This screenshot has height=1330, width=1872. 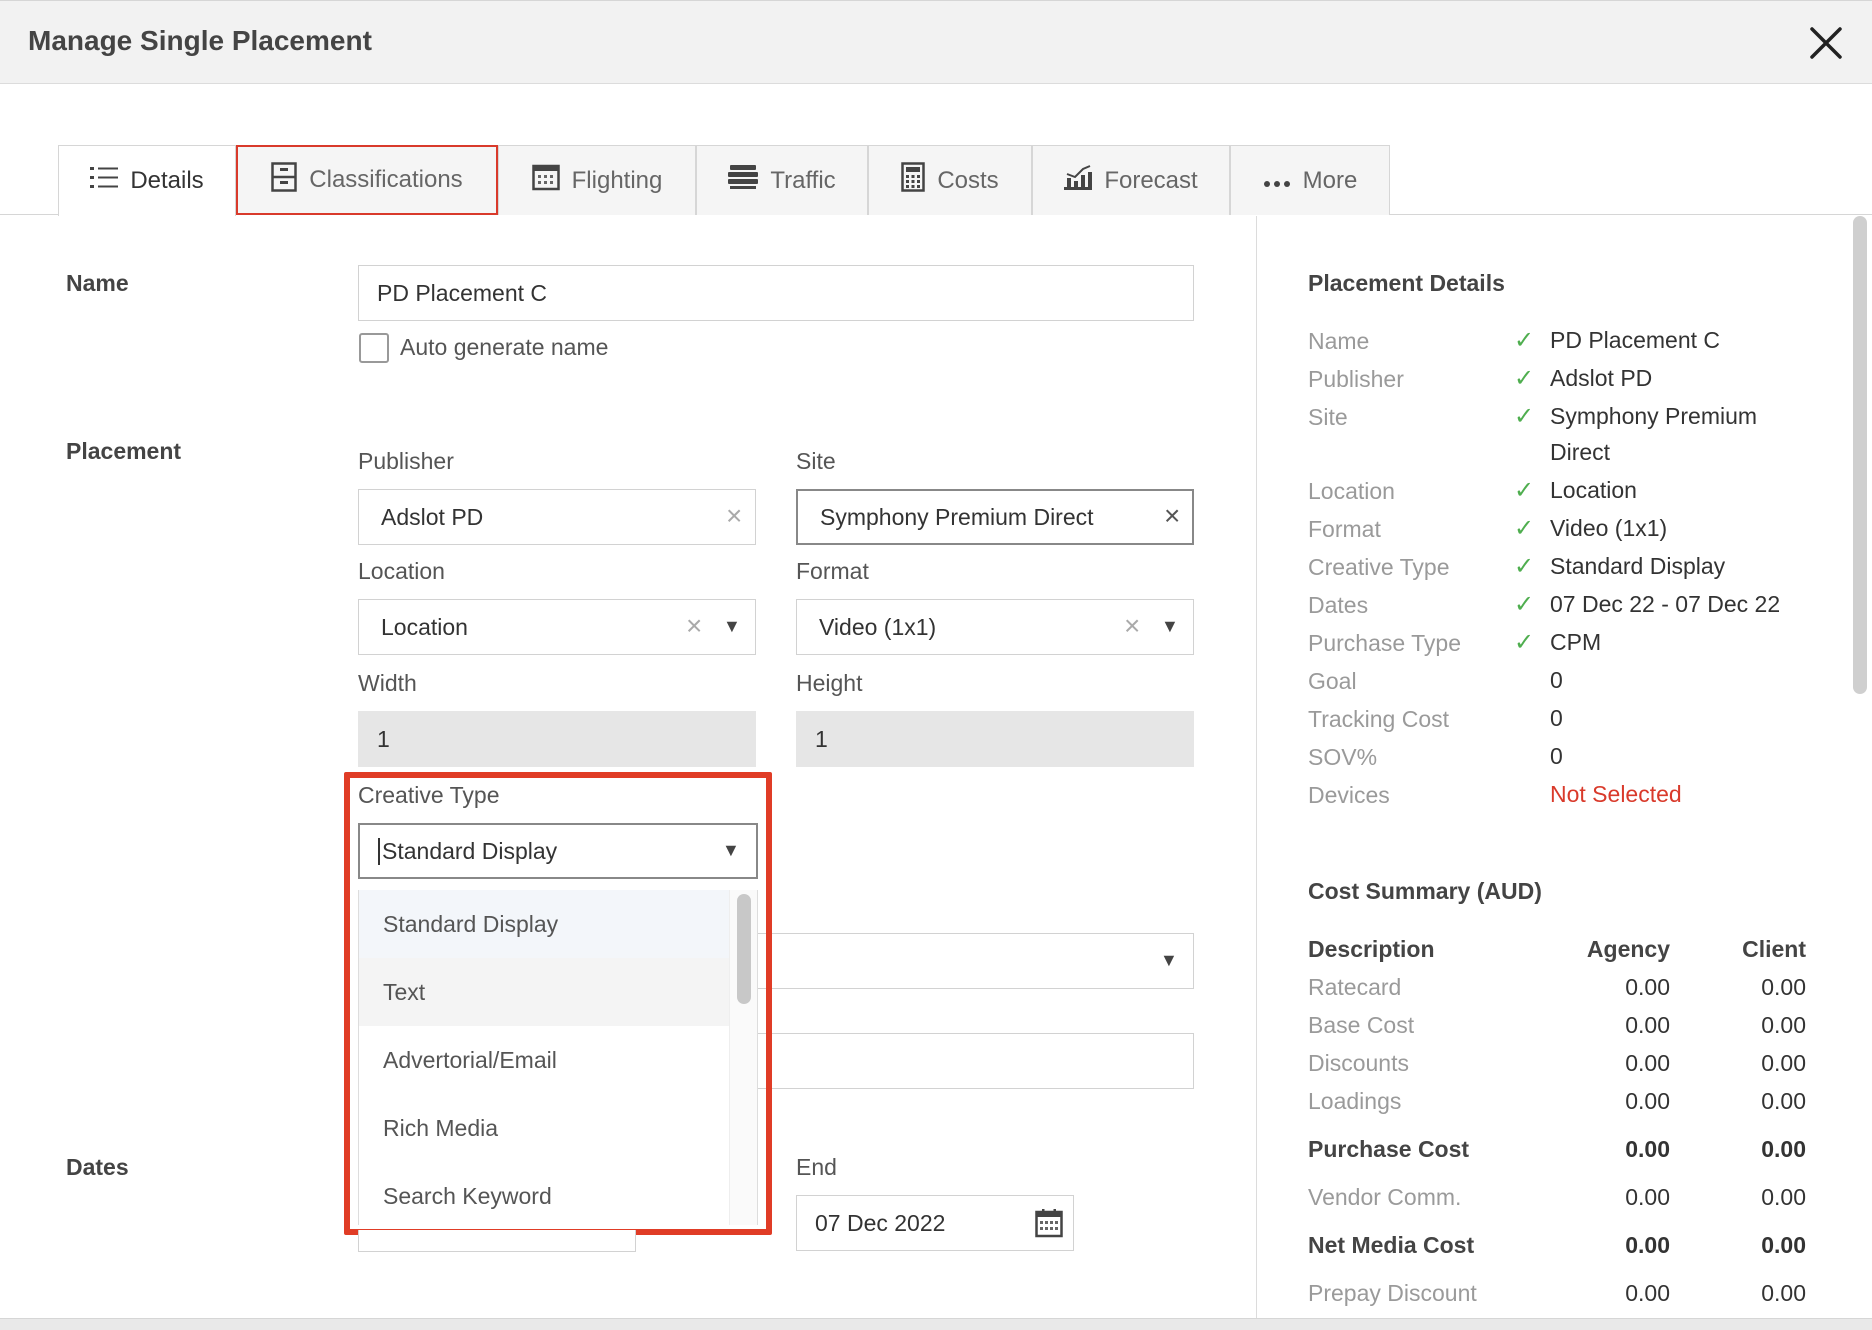 What do you see at coordinates (1355, 987) in the screenshot?
I see `cost-row-label: Ratecard` at bounding box center [1355, 987].